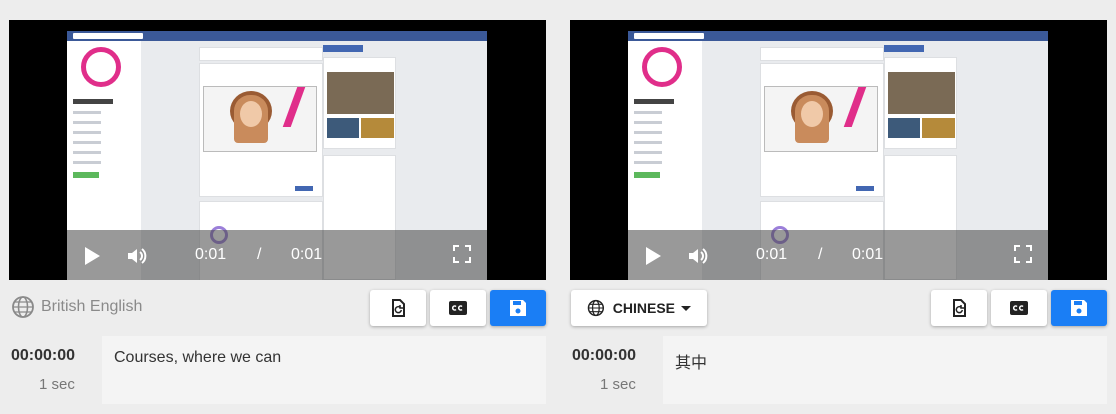 The height and width of the screenshot is (414, 1116). What do you see at coordinates (686, 308) in the screenshot?
I see `chevron-down-icon` at bounding box center [686, 308].